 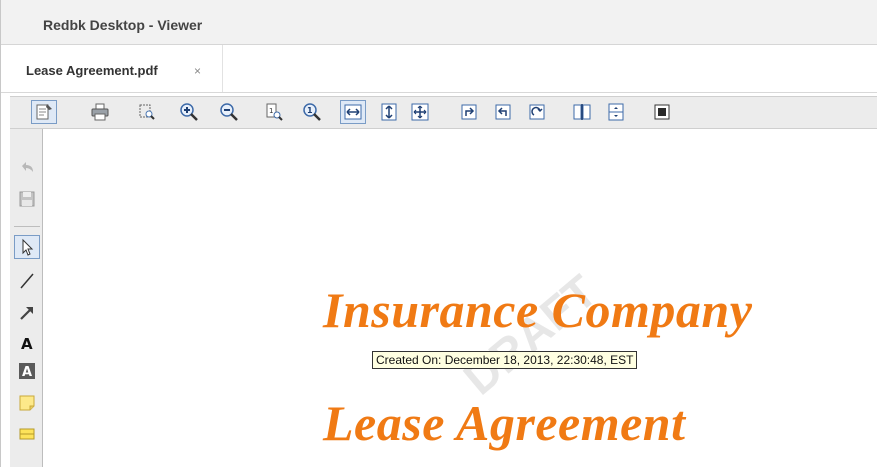 What do you see at coordinates (443, 112) in the screenshot?
I see `main-toolbar: 1 1` at bounding box center [443, 112].